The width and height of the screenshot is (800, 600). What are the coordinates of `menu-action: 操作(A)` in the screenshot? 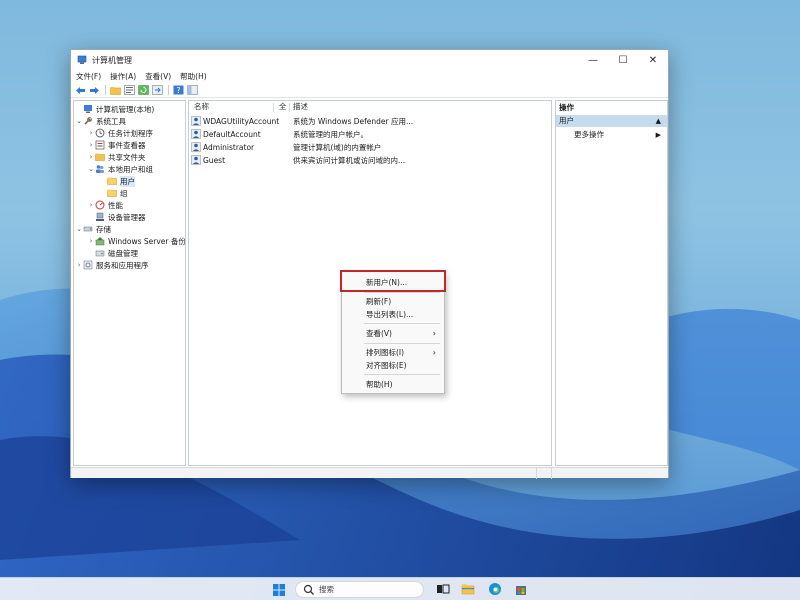 It's located at (123, 76).